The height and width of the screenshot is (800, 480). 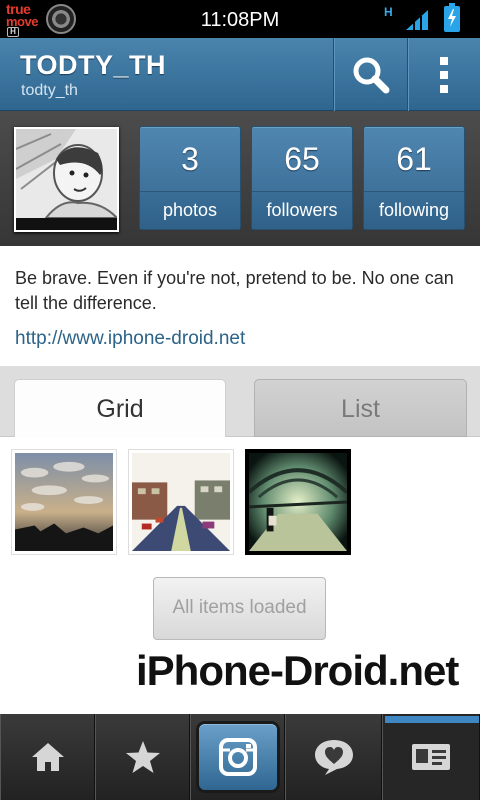 I want to click on stat-following-count: 61, so click(x=414, y=159).